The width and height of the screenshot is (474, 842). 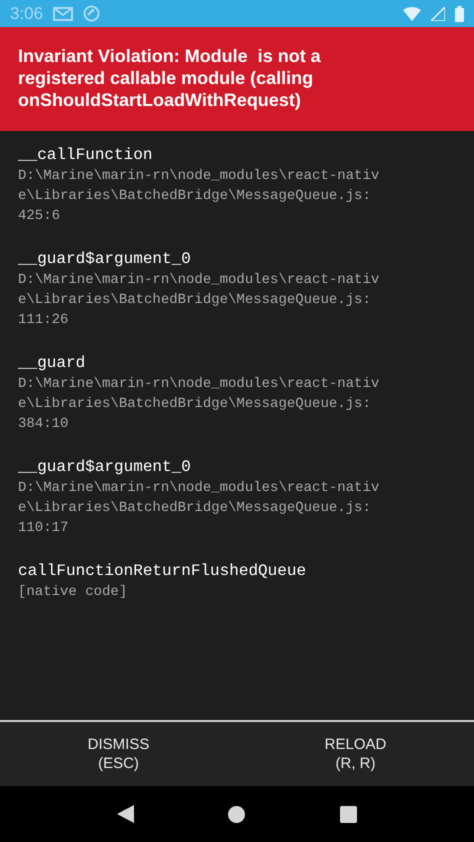 What do you see at coordinates (237, 814) in the screenshot?
I see `home-icon` at bounding box center [237, 814].